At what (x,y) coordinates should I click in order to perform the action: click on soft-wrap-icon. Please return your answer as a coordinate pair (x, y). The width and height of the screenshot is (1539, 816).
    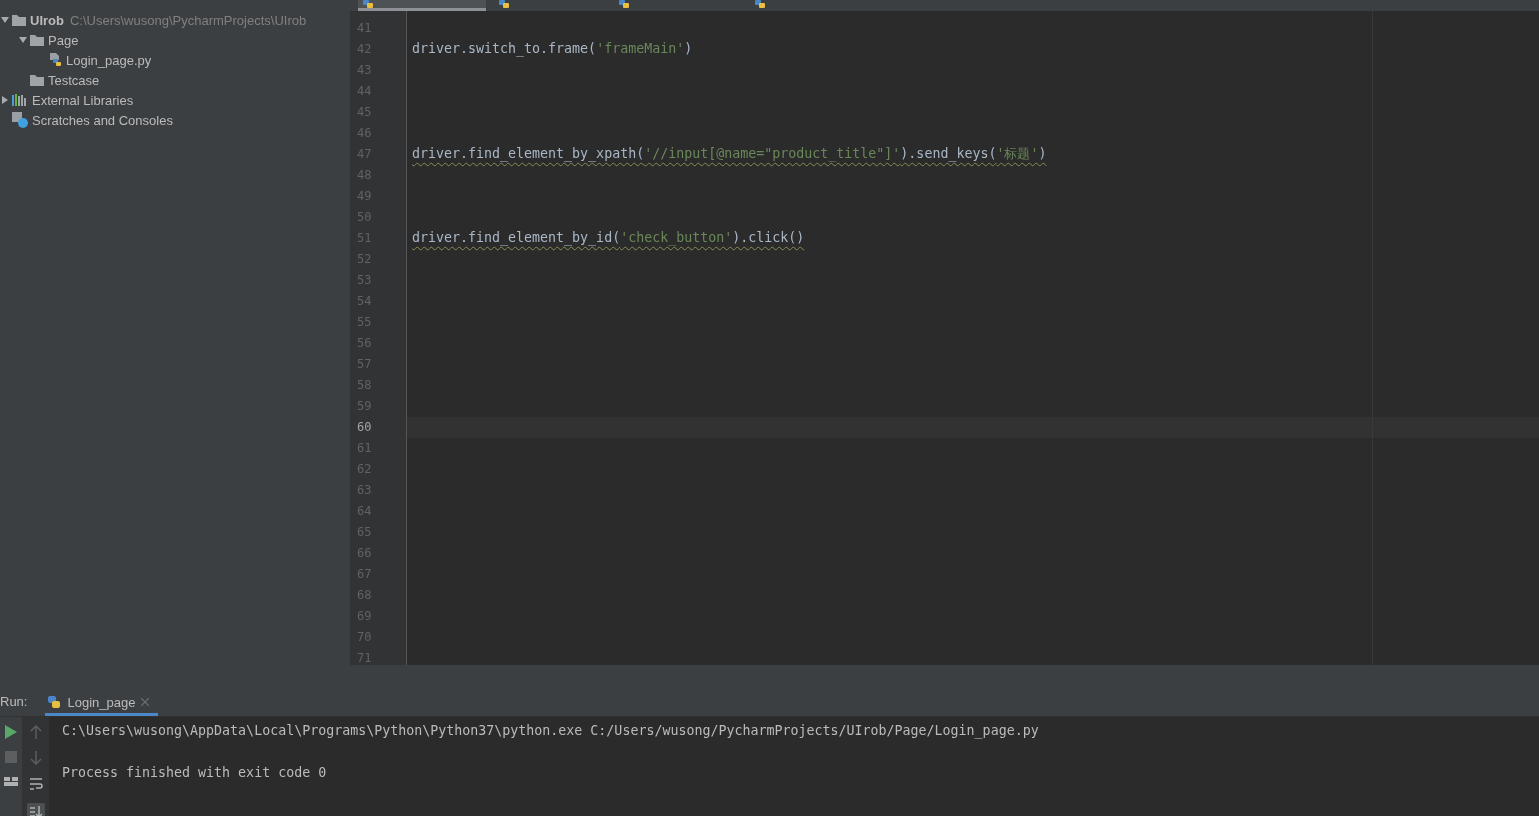
    Looking at the image, I should click on (35, 784).